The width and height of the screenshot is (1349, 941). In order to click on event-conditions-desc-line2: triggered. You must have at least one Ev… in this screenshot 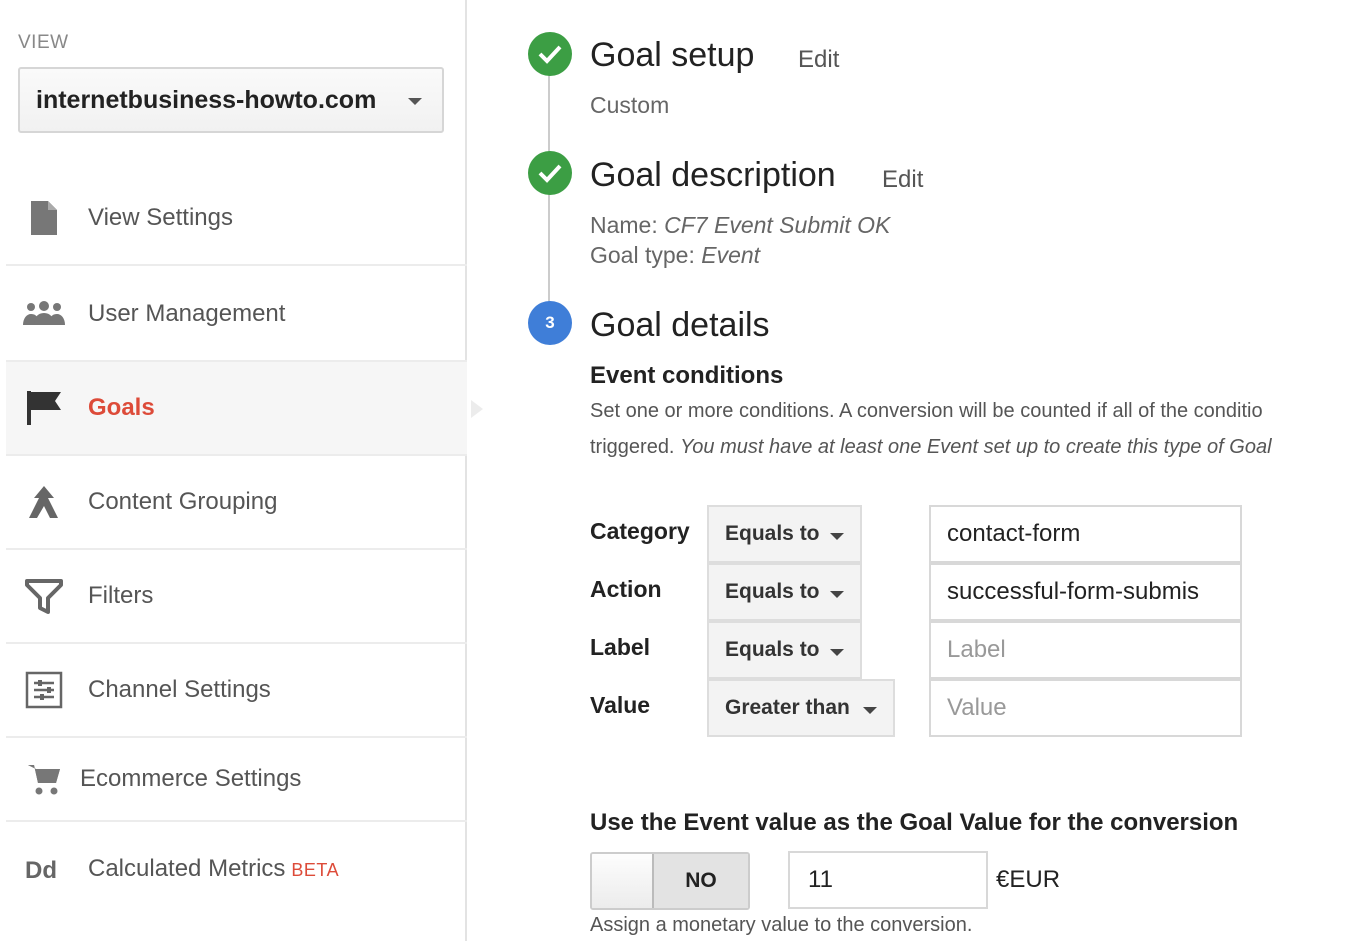, I will do `click(969, 447)`.